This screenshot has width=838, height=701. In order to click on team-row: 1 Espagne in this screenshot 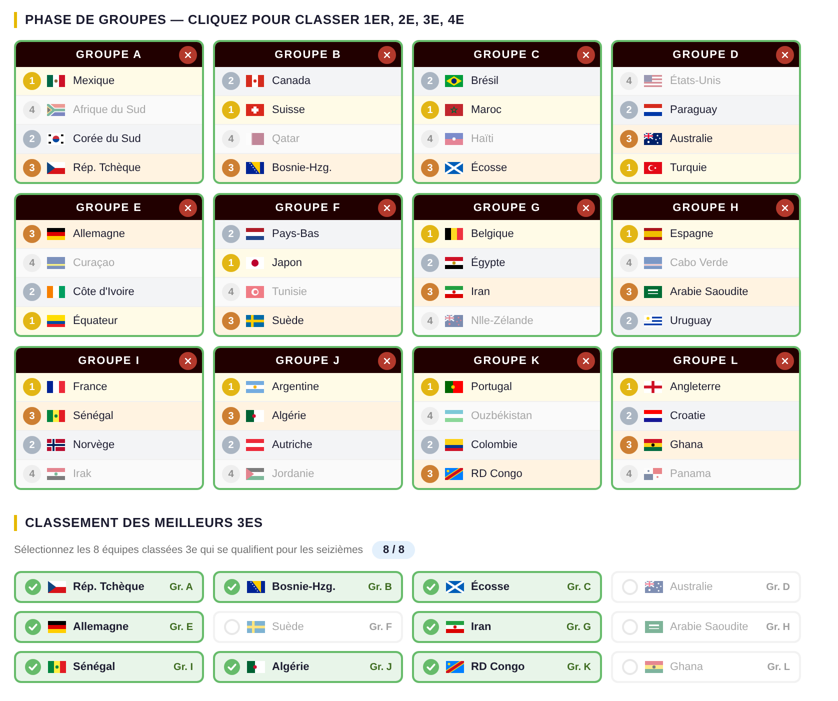, I will do `click(706, 234)`.